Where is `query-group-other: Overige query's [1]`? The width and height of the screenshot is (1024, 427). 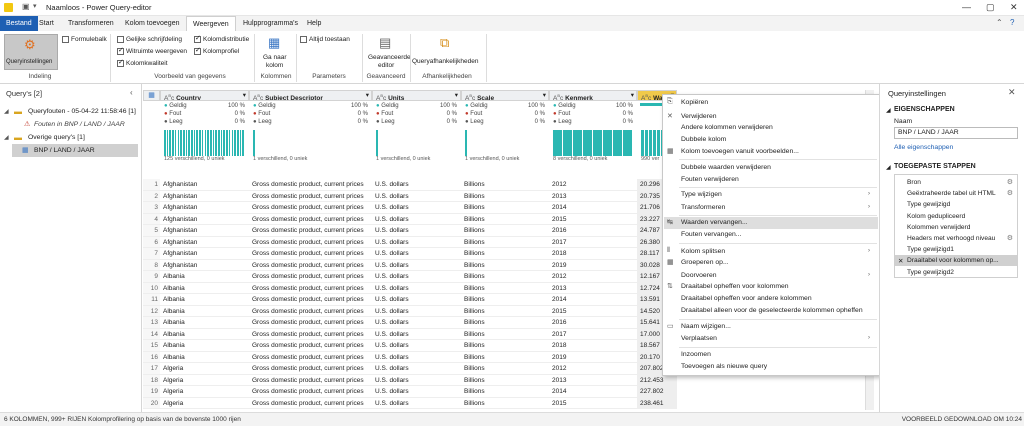 query-group-other: Overige query's [1] is located at coordinates (56, 137).